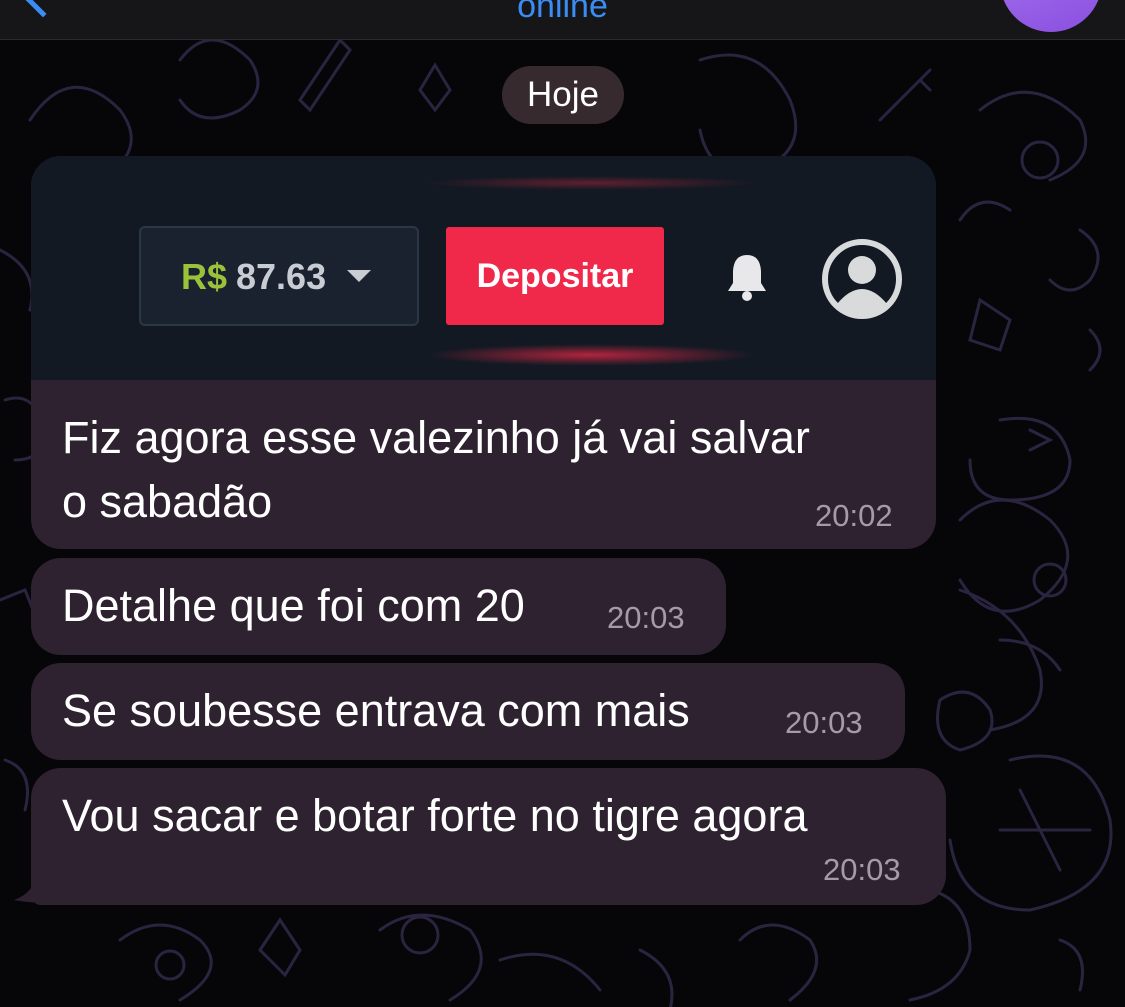 This screenshot has width=1125, height=1007. Describe the element at coordinates (1051, 16) in the screenshot. I see `avatar` at that location.